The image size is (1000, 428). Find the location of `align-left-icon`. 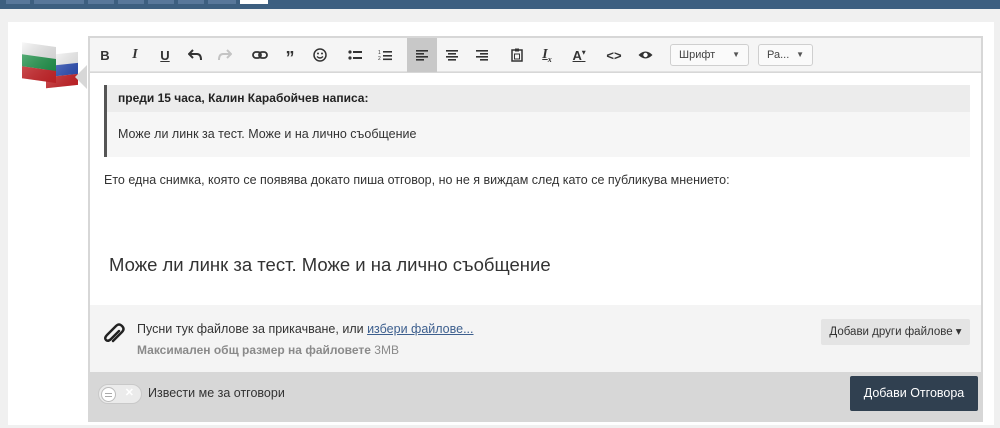

align-left-icon is located at coordinates (422, 55).